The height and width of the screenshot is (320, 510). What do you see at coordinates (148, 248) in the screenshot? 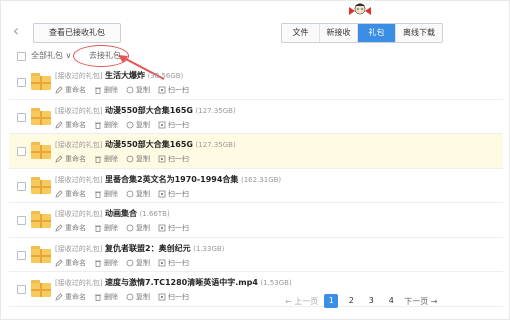
I see `gift-name: 复仇者联盟2：奥创纪元` at bounding box center [148, 248].